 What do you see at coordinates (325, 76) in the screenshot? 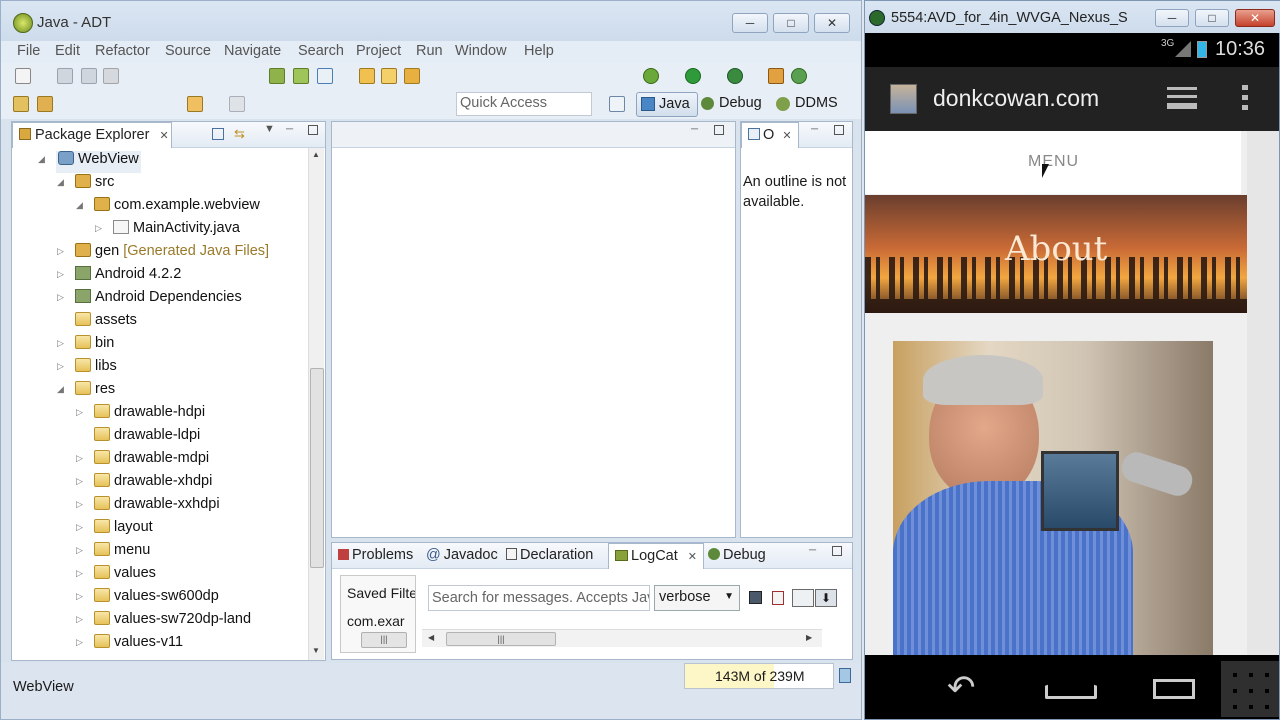
I see `lint-icon` at bounding box center [325, 76].